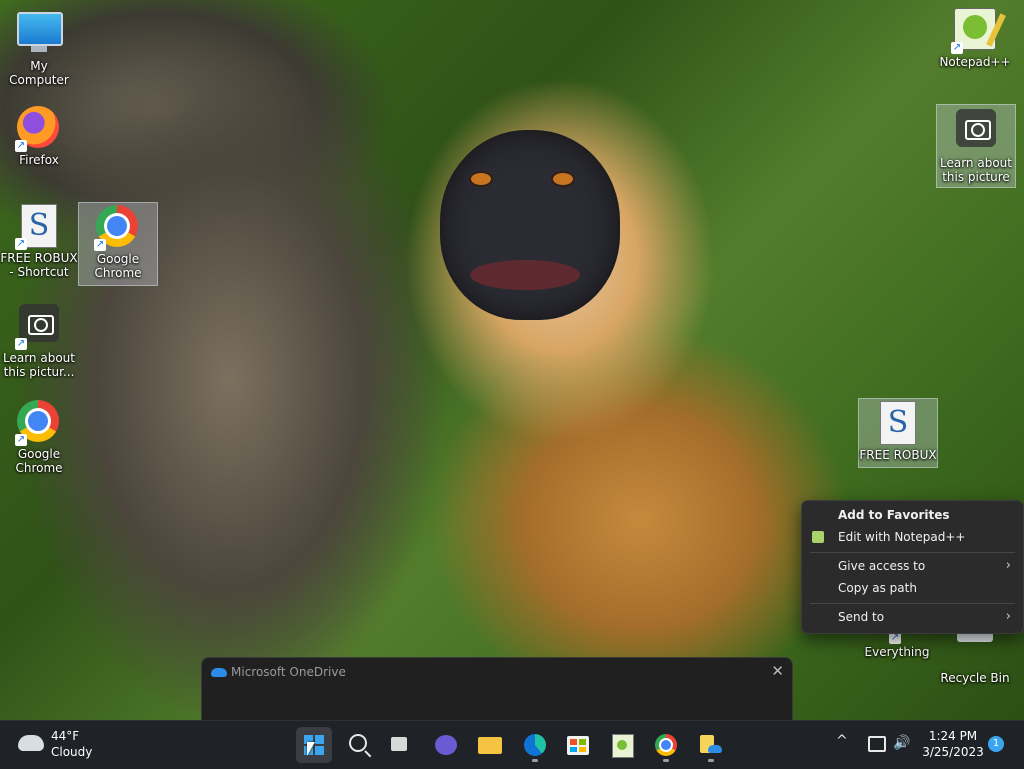  What do you see at coordinates (912, 588) in the screenshot?
I see `menu-item-copy-as-path: Copy as path` at bounding box center [912, 588].